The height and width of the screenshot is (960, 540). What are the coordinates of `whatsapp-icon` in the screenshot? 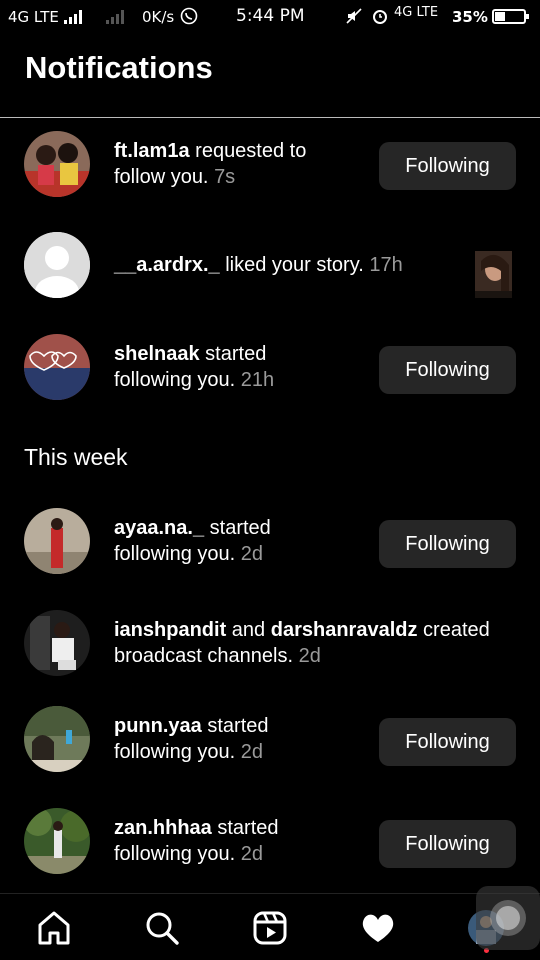 It's located at (189, 18).